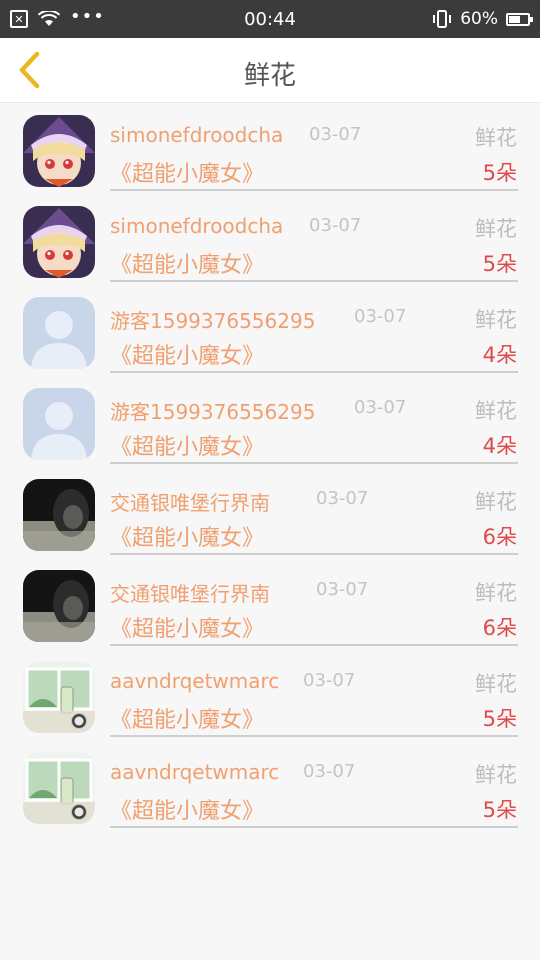 This screenshot has width=540, height=960. I want to click on battery-icon, so click(519, 19).